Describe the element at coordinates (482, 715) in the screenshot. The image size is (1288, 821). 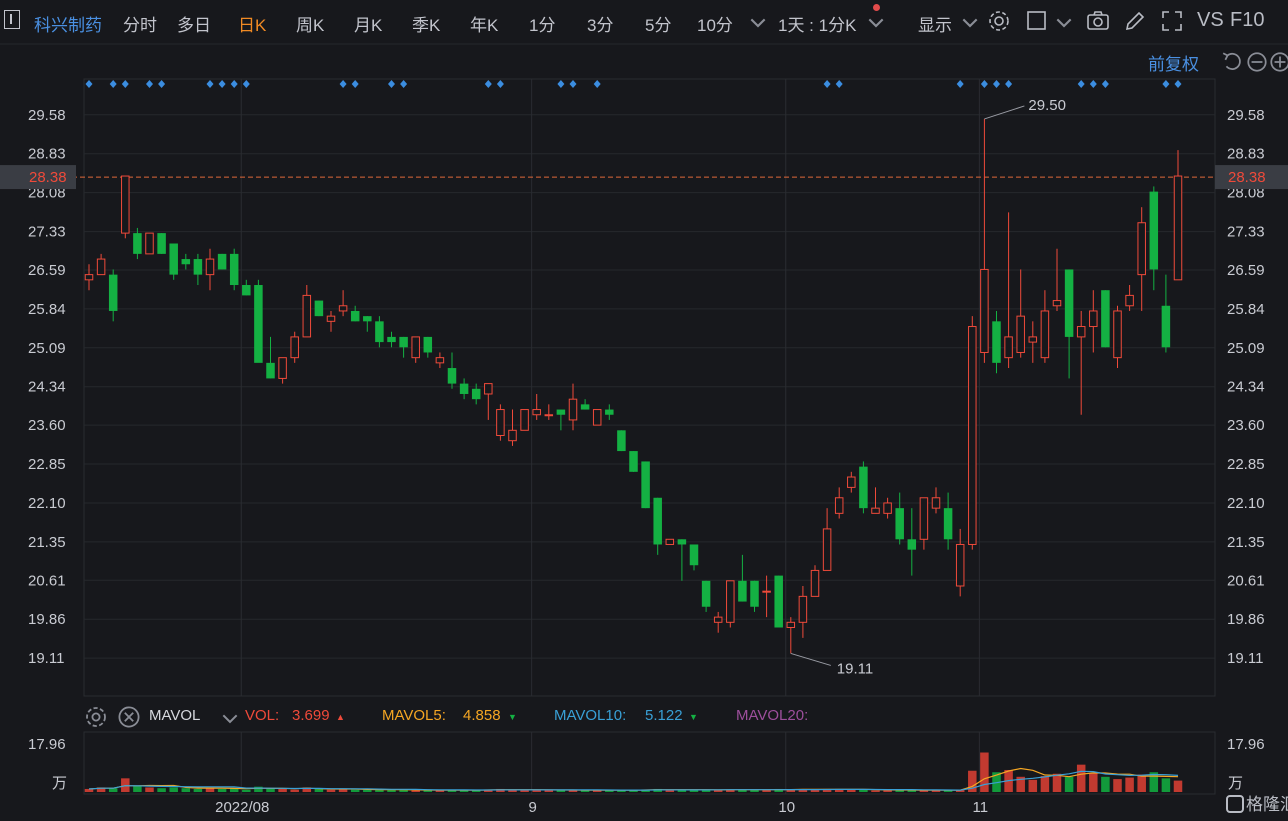
I see `mavol5-value: 4.858` at that location.